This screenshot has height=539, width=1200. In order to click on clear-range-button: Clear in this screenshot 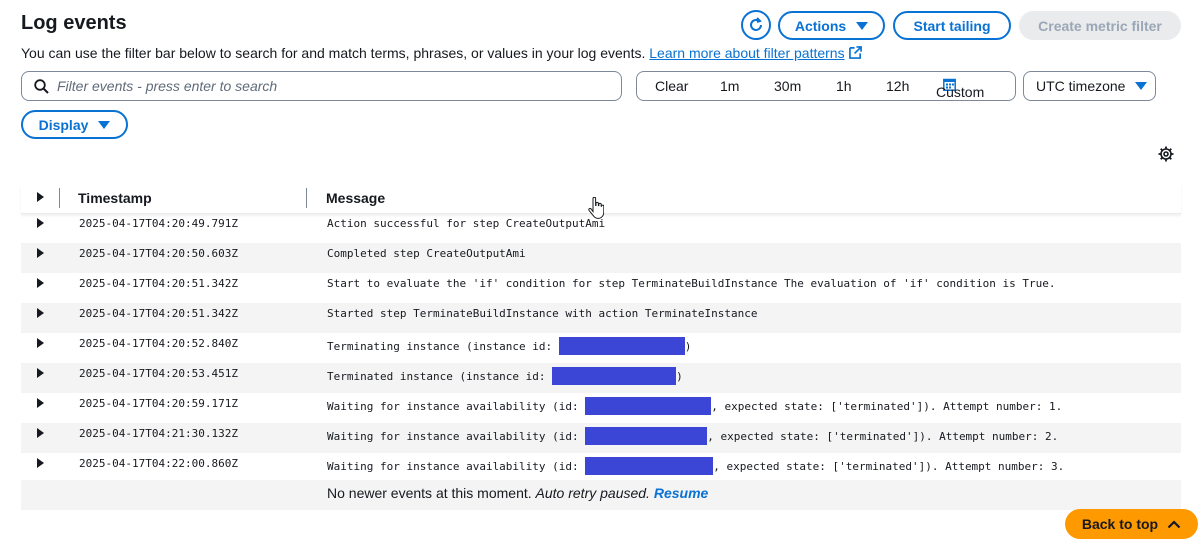, I will do `click(671, 86)`.